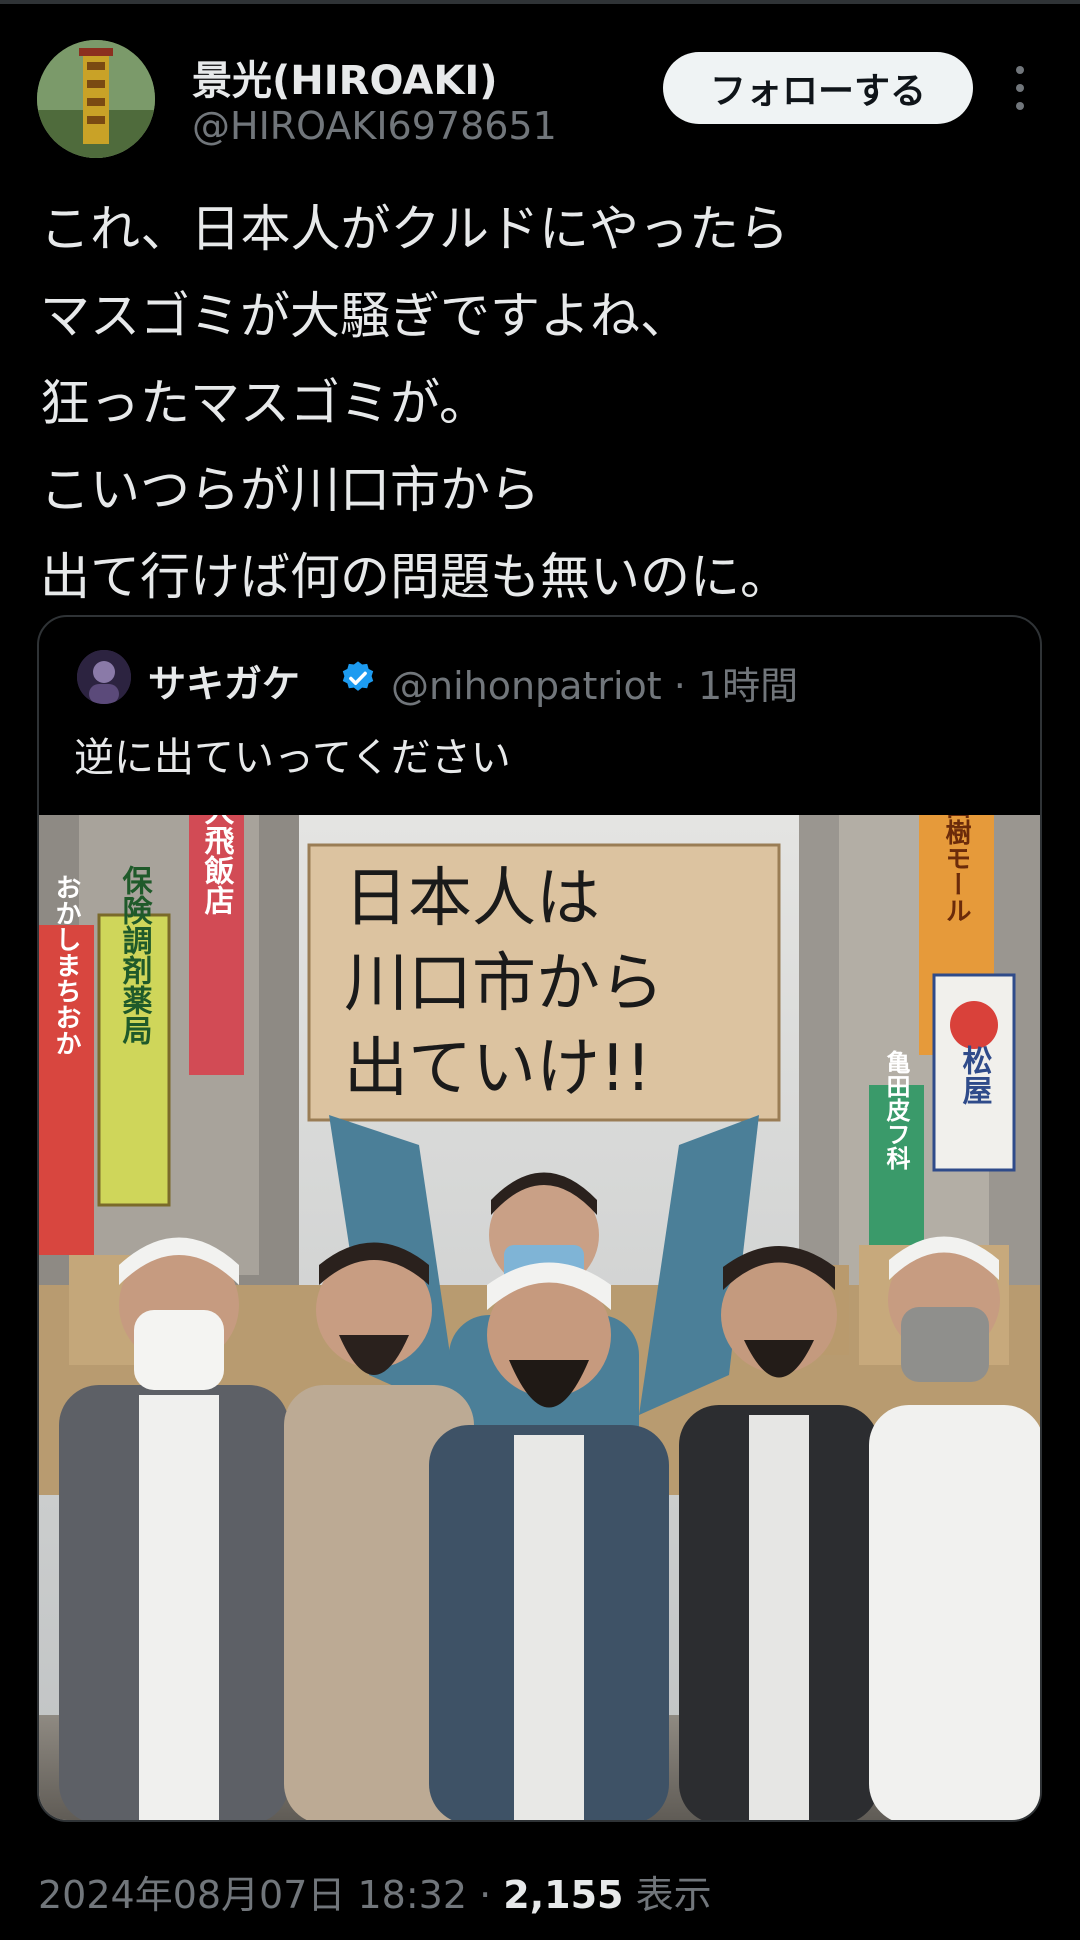 The width and height of the screenshot is (1080, 1940). Describe the element at coordinates (896, 1109) in the screenshot. I see `shop-sign-text: 亀田皮フ科` at that location.